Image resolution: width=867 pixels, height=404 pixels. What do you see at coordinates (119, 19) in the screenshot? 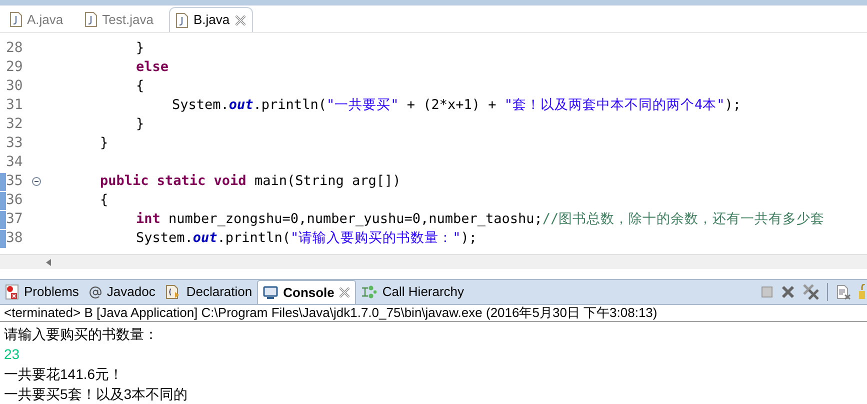
I see `editor-tab: Test.java` at bounding box center [119, 19].